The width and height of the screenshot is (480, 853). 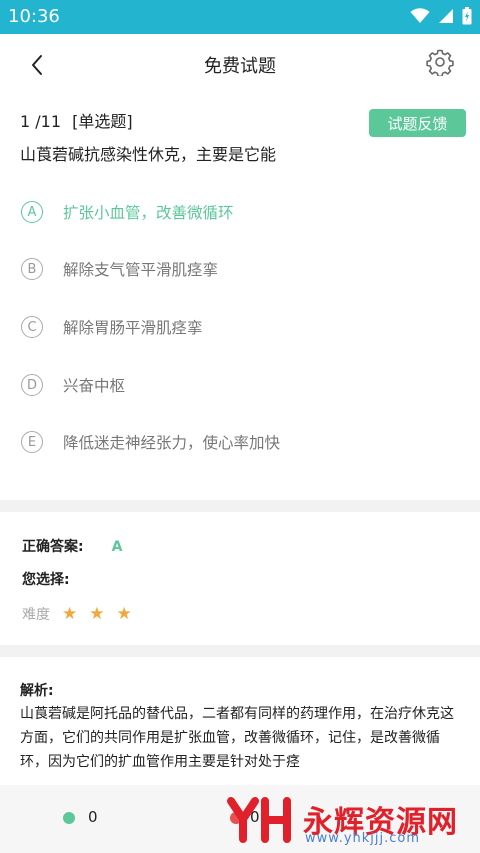 I want to click on your-choice-label: 您选择:, so click(x=46, y=580).